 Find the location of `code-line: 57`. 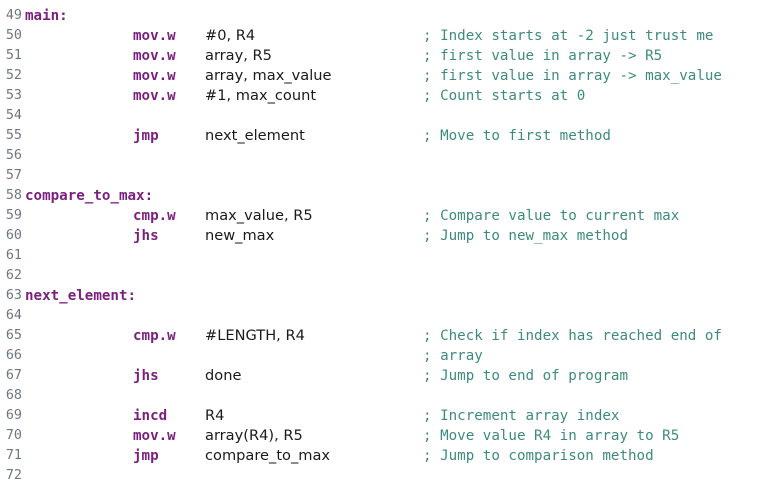

code-line: 57 is located at coordinates (381, 176).